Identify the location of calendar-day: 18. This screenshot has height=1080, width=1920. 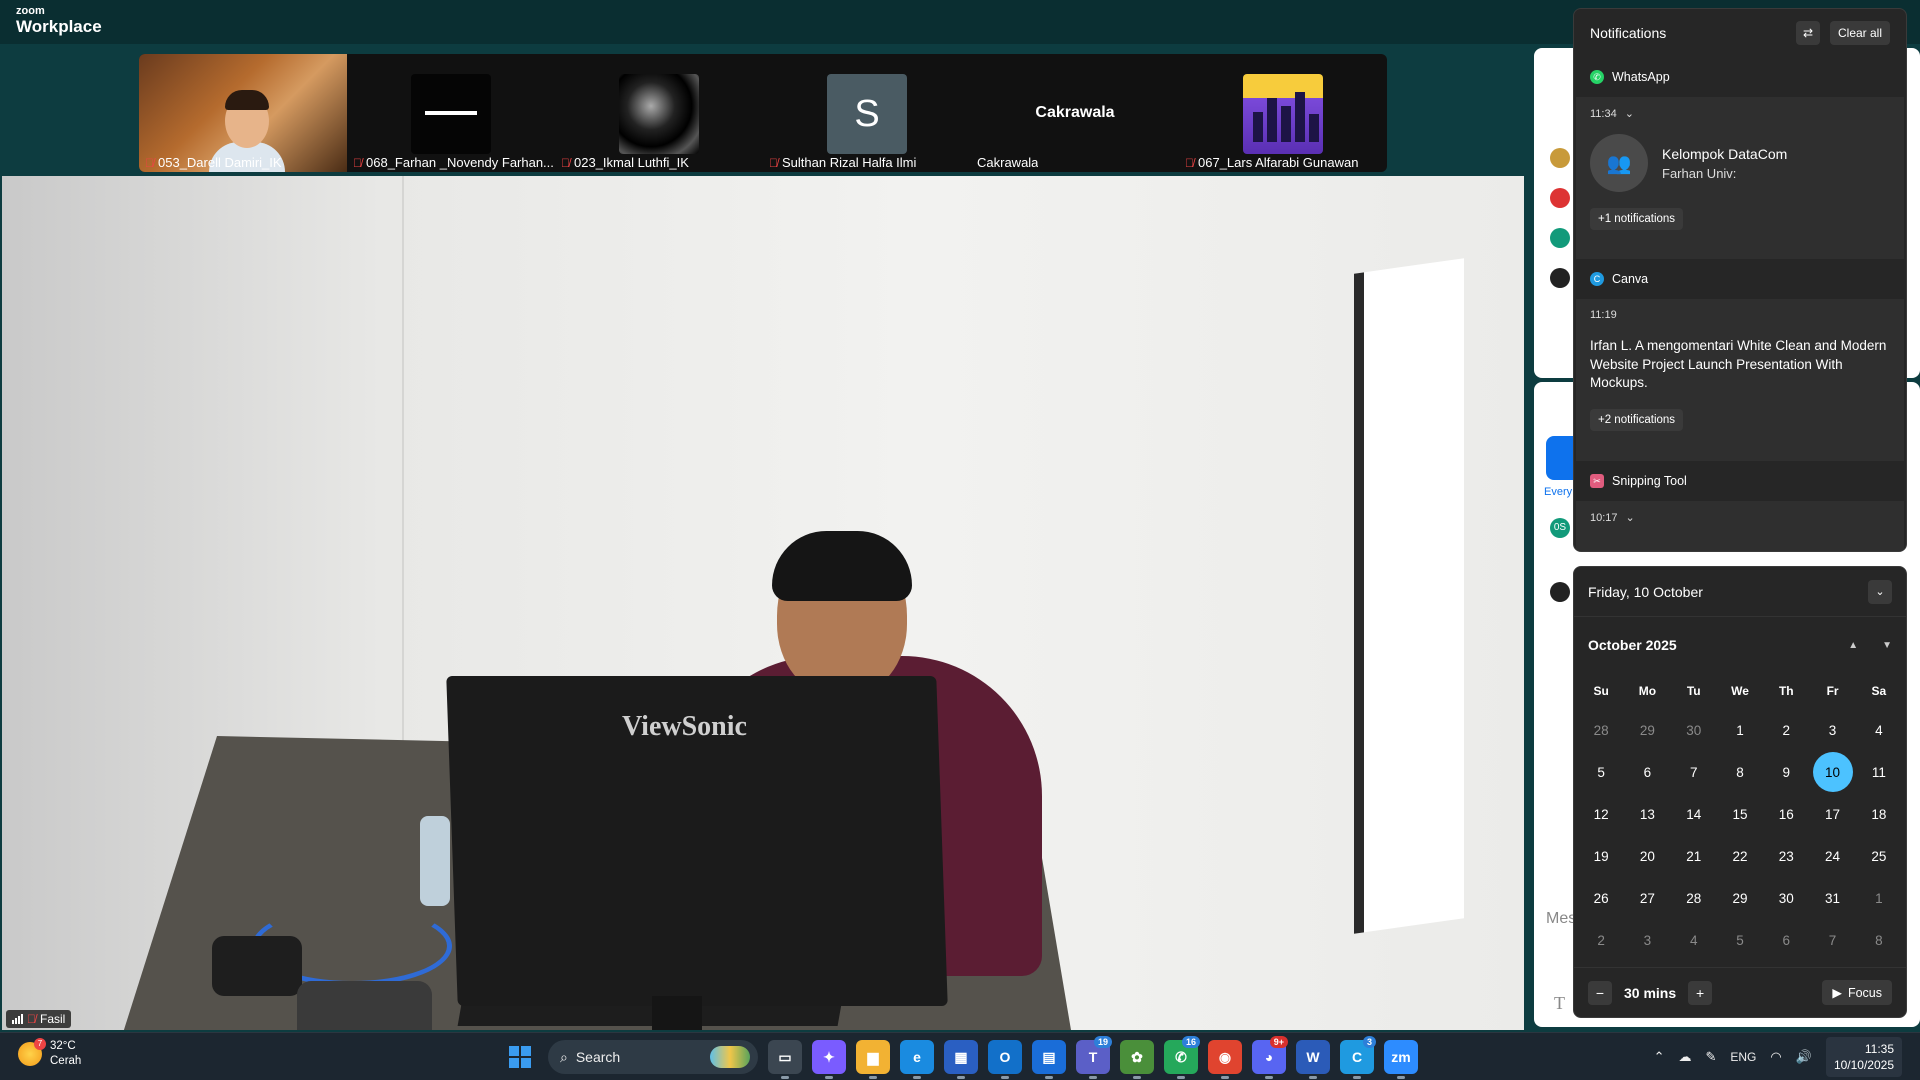
(1879, 814).